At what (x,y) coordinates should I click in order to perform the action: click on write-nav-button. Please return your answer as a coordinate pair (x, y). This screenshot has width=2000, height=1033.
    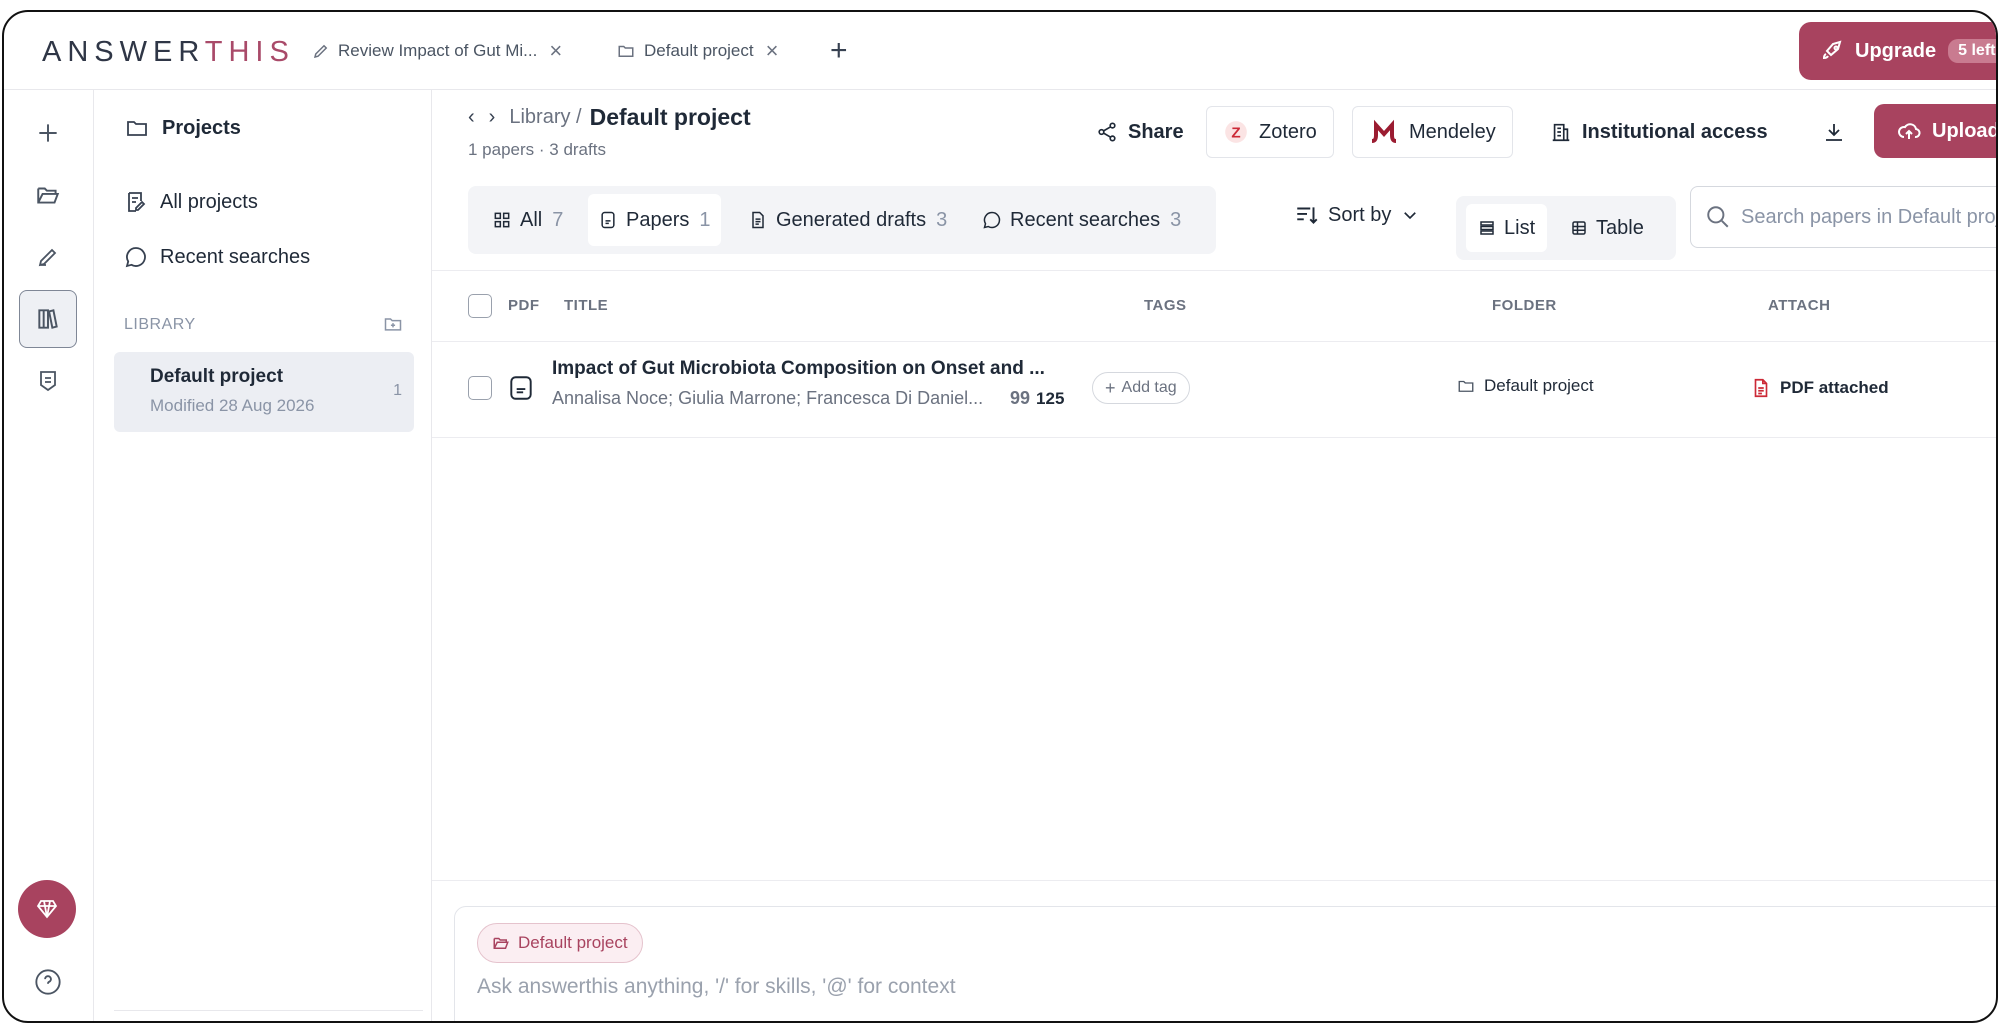
    Looking at the image, I should click on (48, 257).